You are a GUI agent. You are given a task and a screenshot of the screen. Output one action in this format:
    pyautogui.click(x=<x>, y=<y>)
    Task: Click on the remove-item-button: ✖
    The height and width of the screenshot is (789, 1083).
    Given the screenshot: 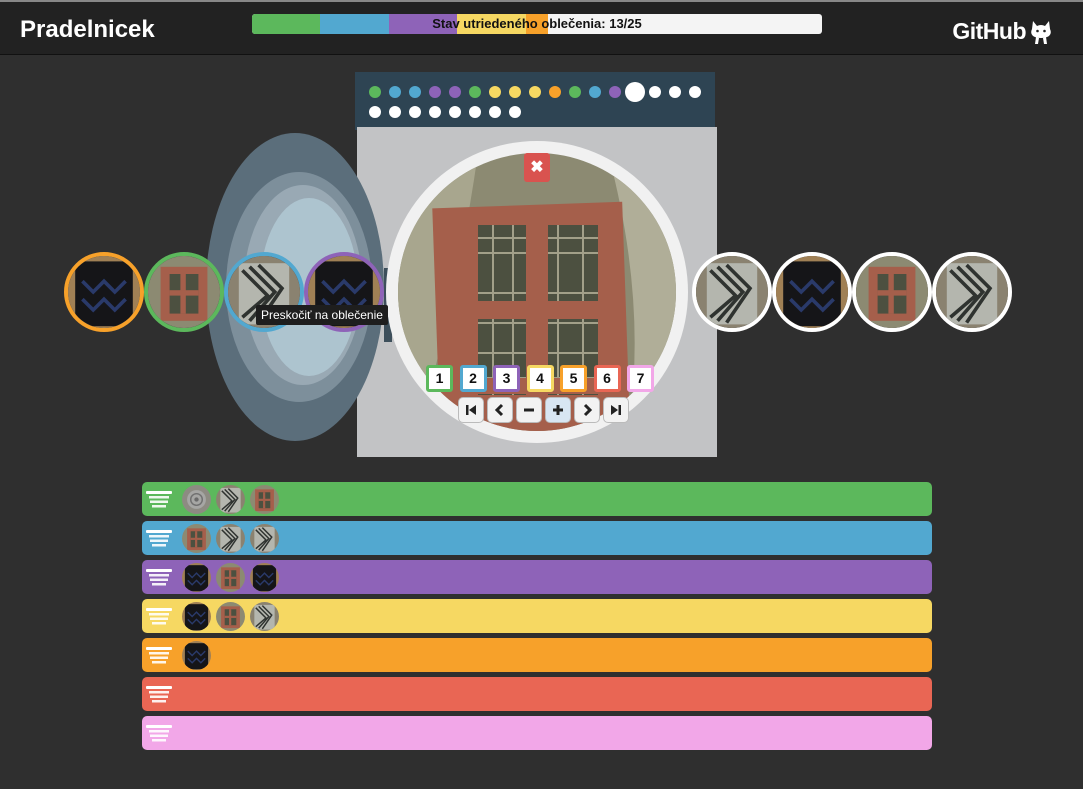 What is the action you would take?
    pyautogui.click(x=537, y=167)
    